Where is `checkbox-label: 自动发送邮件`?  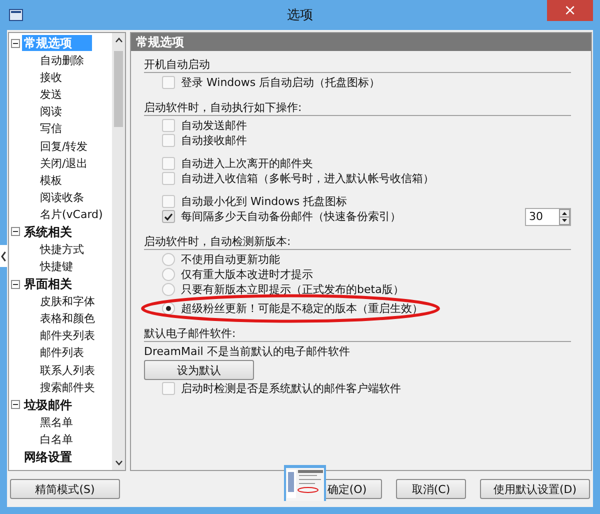
checkbox-label: 自动发送邮件 is located at coordinates (214, 125).